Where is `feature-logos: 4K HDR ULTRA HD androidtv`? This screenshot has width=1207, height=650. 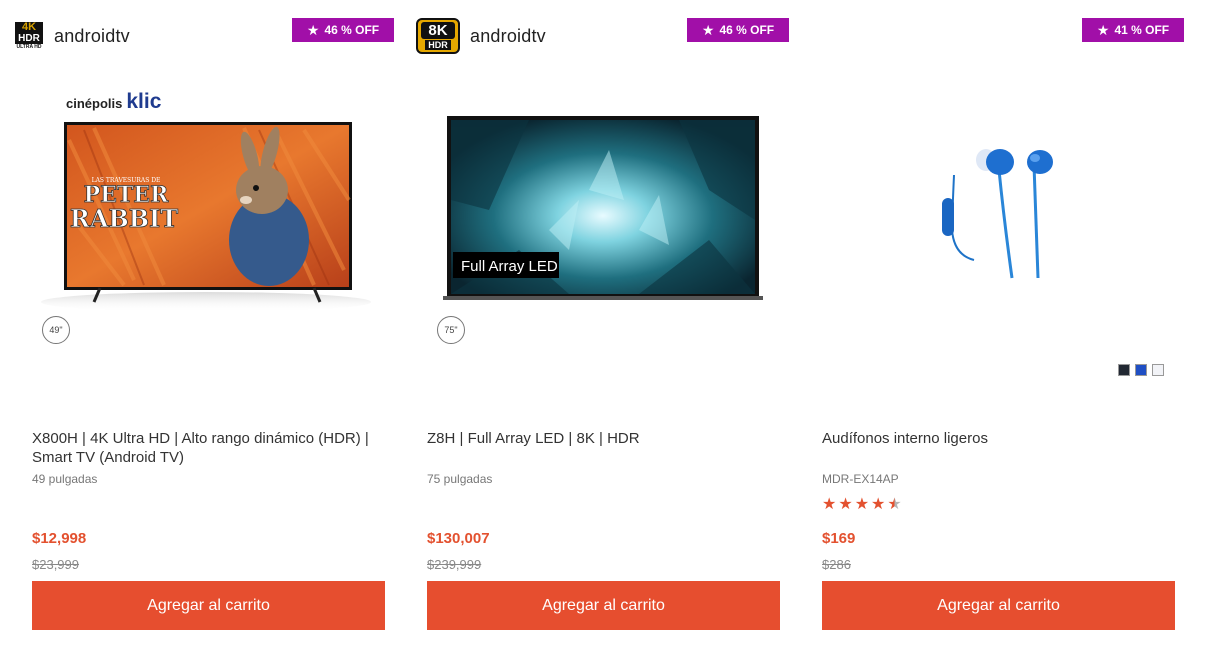
feature-logos: 4K HDR ULTRA HD androidtv is located at coordinates (72, 36).